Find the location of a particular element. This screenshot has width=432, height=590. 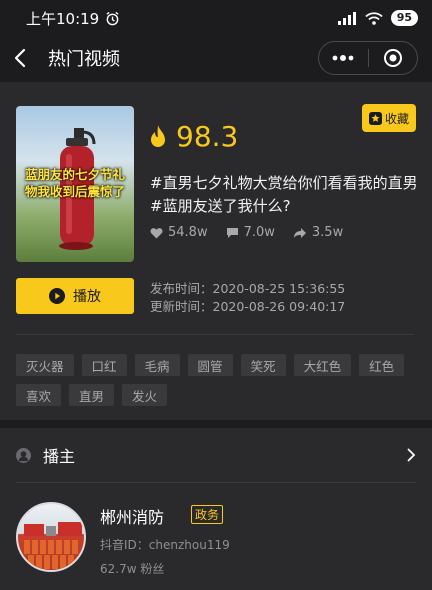

target-circle-icon is located at coordinates (392, 58).